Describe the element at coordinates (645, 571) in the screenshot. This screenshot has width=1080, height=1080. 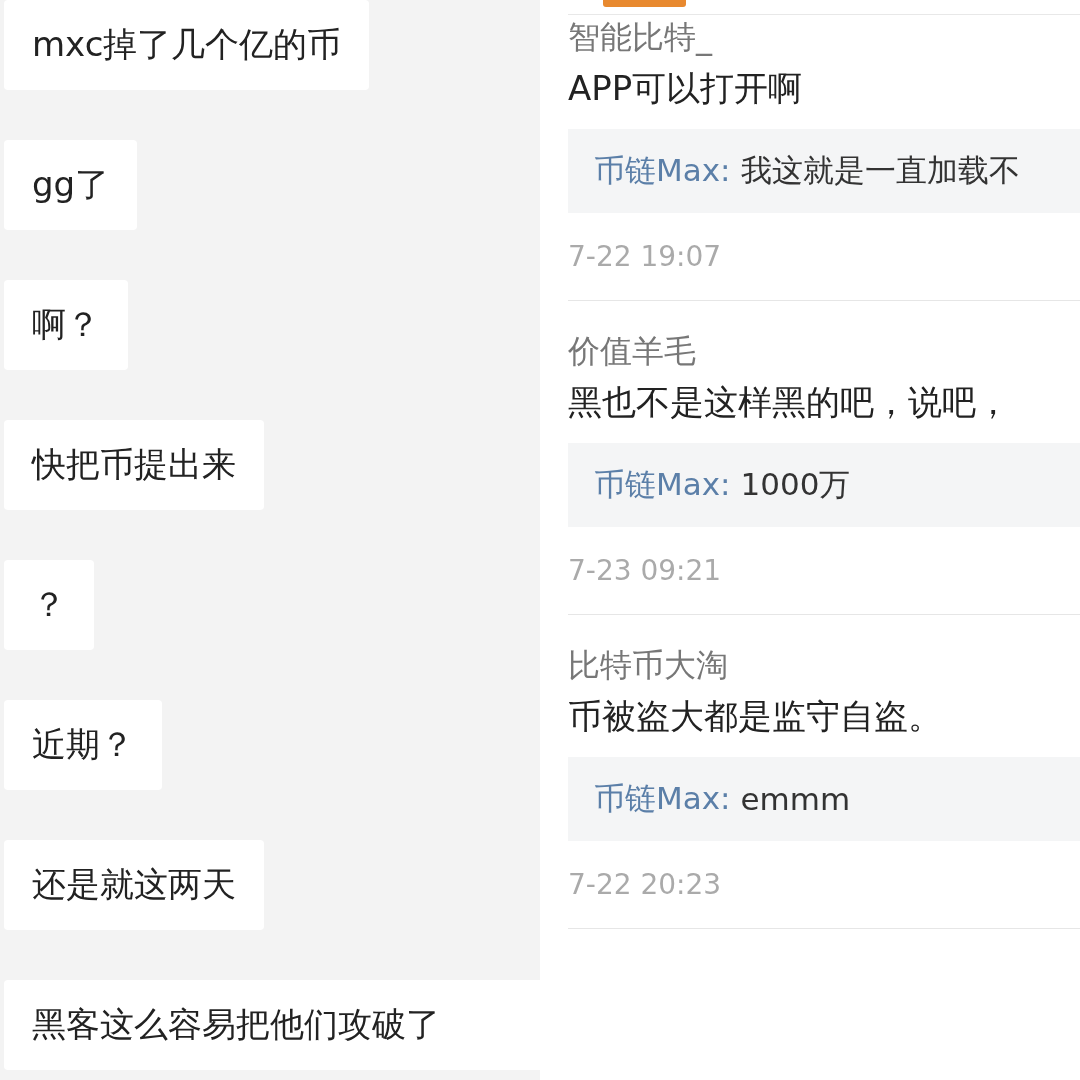
I see `comment-time: 7-23 09:21` at that location.